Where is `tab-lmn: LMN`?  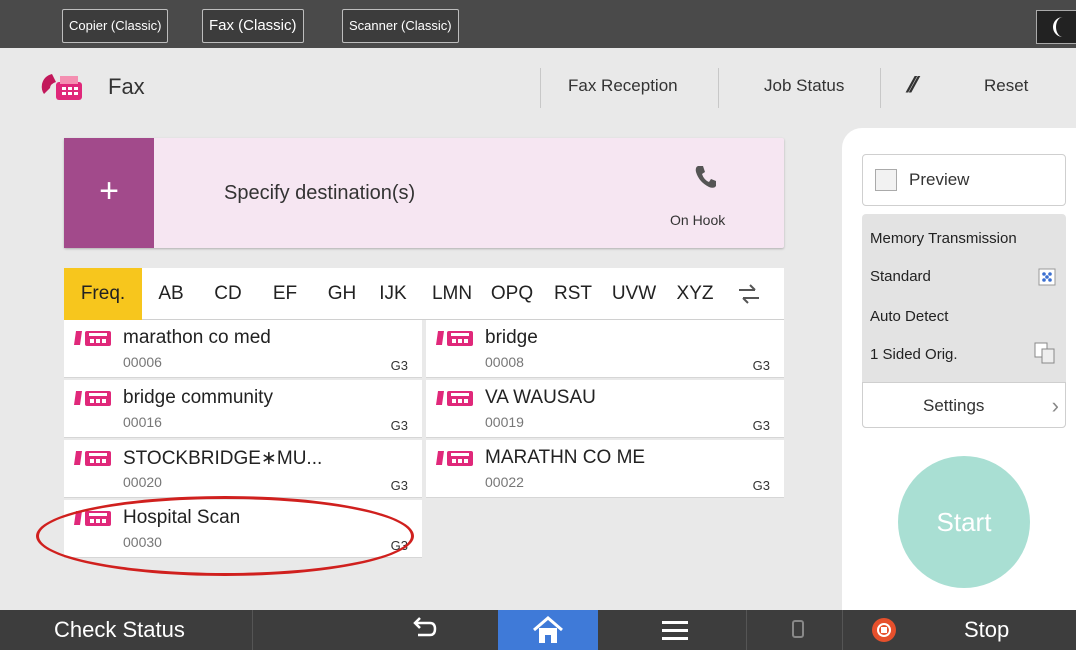
tab-lmn: LMN is located at coordinates (452, 294).